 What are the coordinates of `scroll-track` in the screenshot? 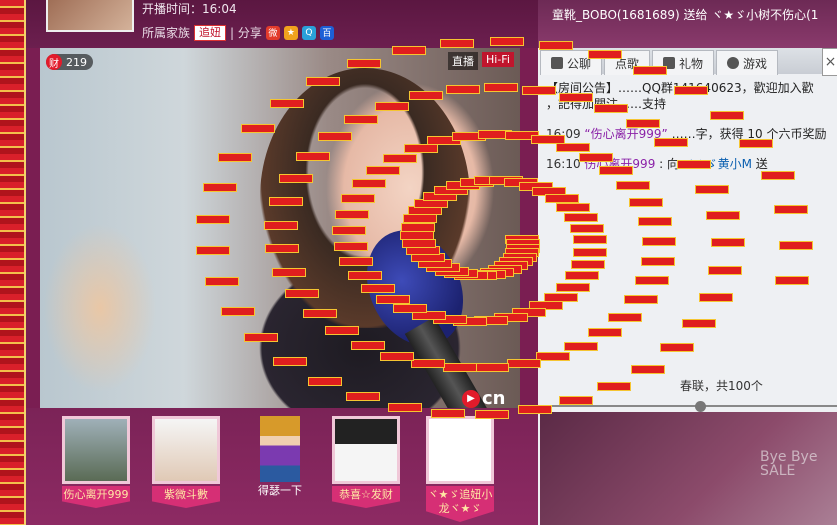 It's located at (688, 406).